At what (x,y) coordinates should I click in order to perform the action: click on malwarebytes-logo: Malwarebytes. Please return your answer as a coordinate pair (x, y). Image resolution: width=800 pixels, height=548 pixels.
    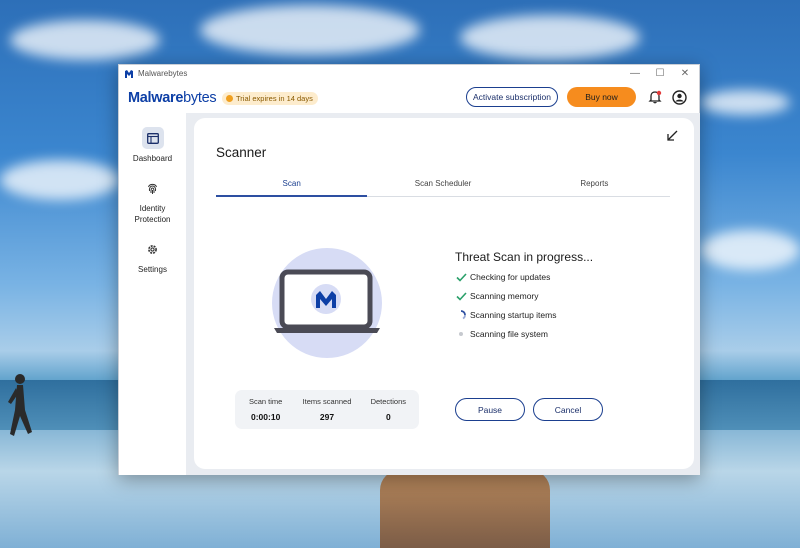
    Looking at the image, I should click on (172, 98).